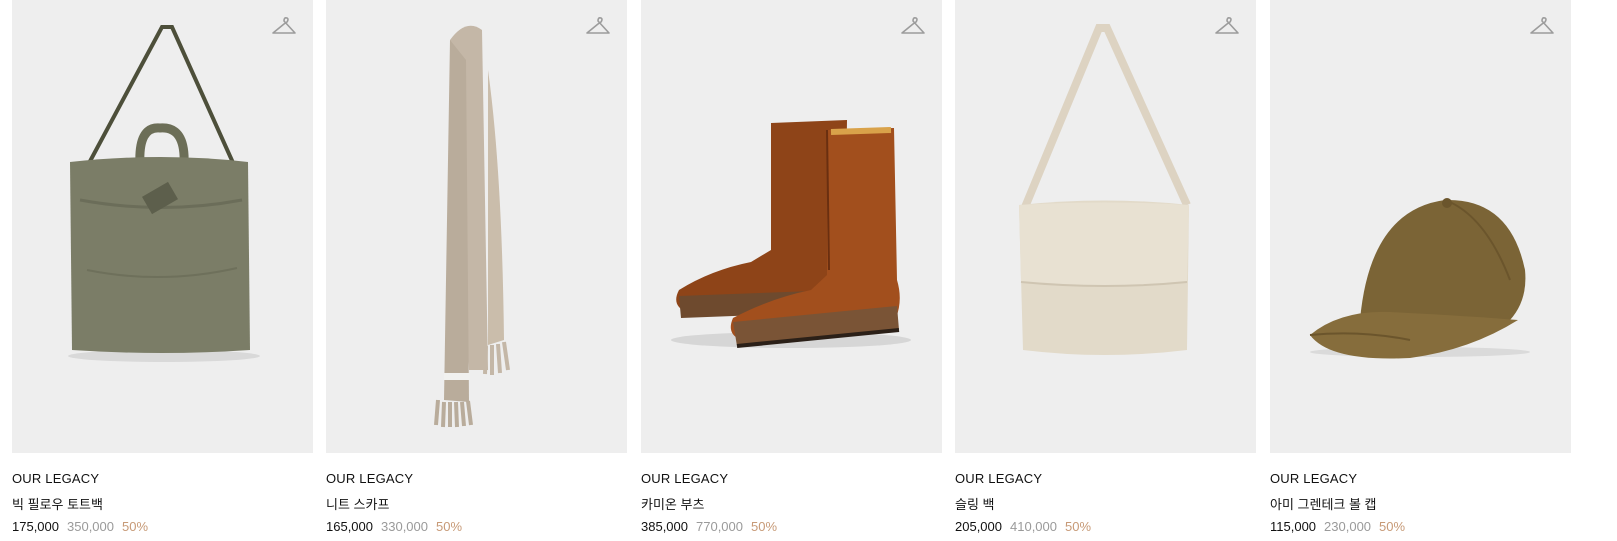 This screenshot has width=1617, height=541. I want to click on original-price: 410,000, so click(1033, 526).